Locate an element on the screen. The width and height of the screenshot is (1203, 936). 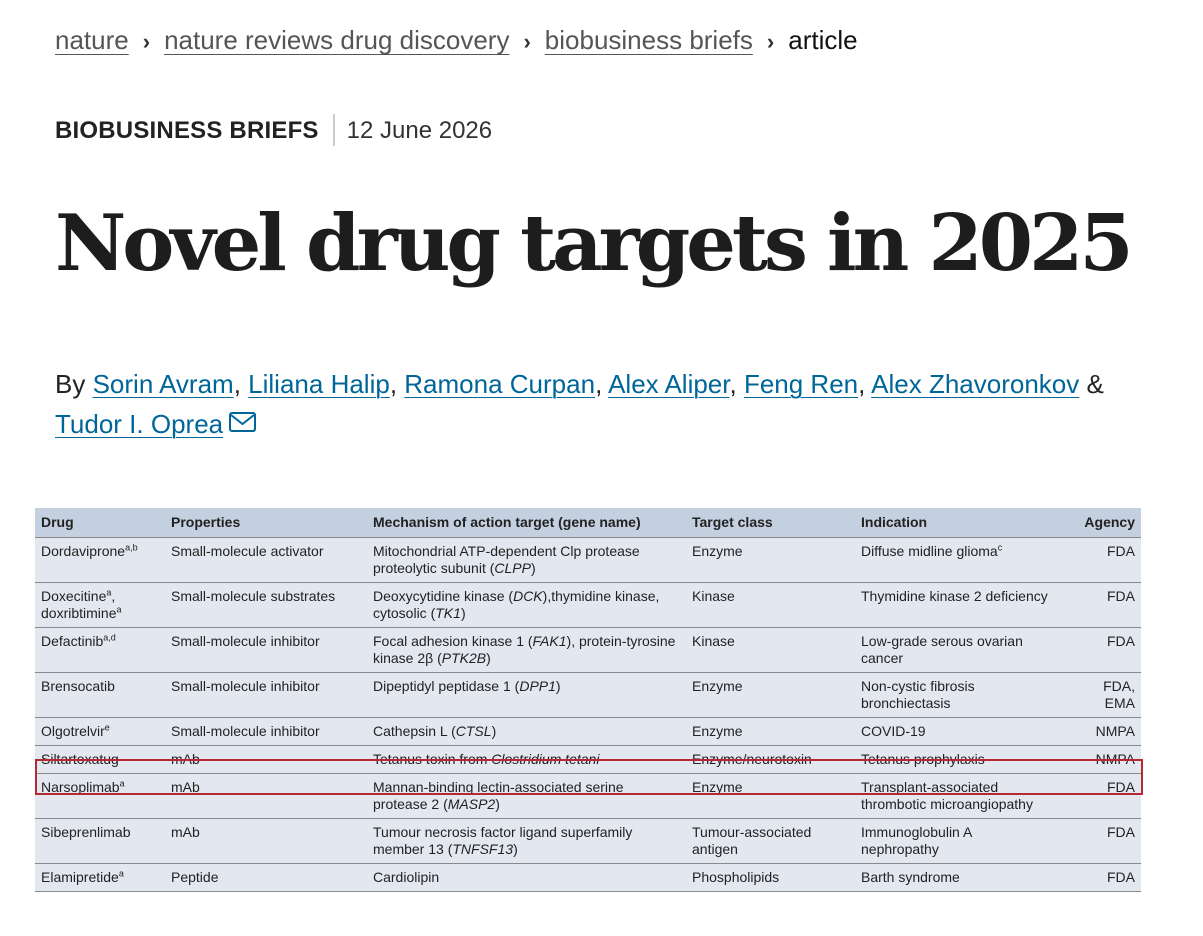
cell-mechanism: Cathepsin L (CTSL) is located at coordinates (435, 731).